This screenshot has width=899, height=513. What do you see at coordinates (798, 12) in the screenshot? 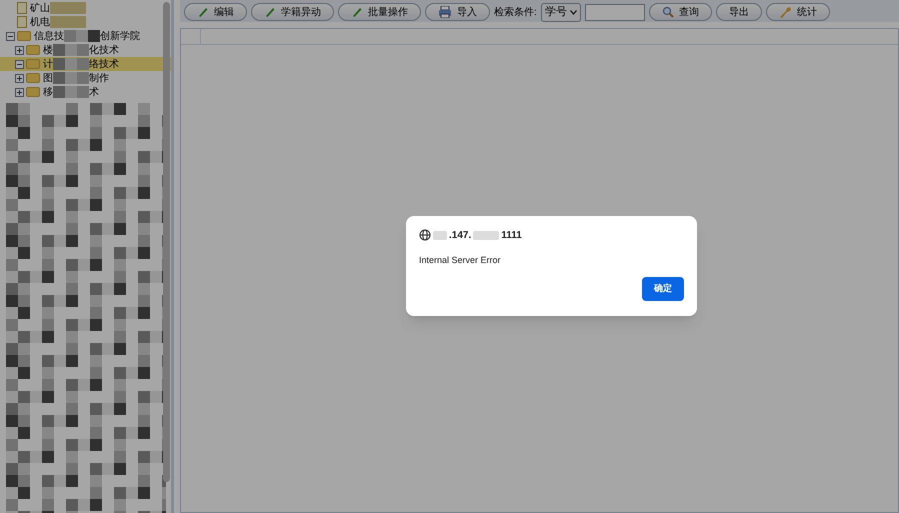
I see `toolbar-button: 统计` at bounding box center [798, 12].